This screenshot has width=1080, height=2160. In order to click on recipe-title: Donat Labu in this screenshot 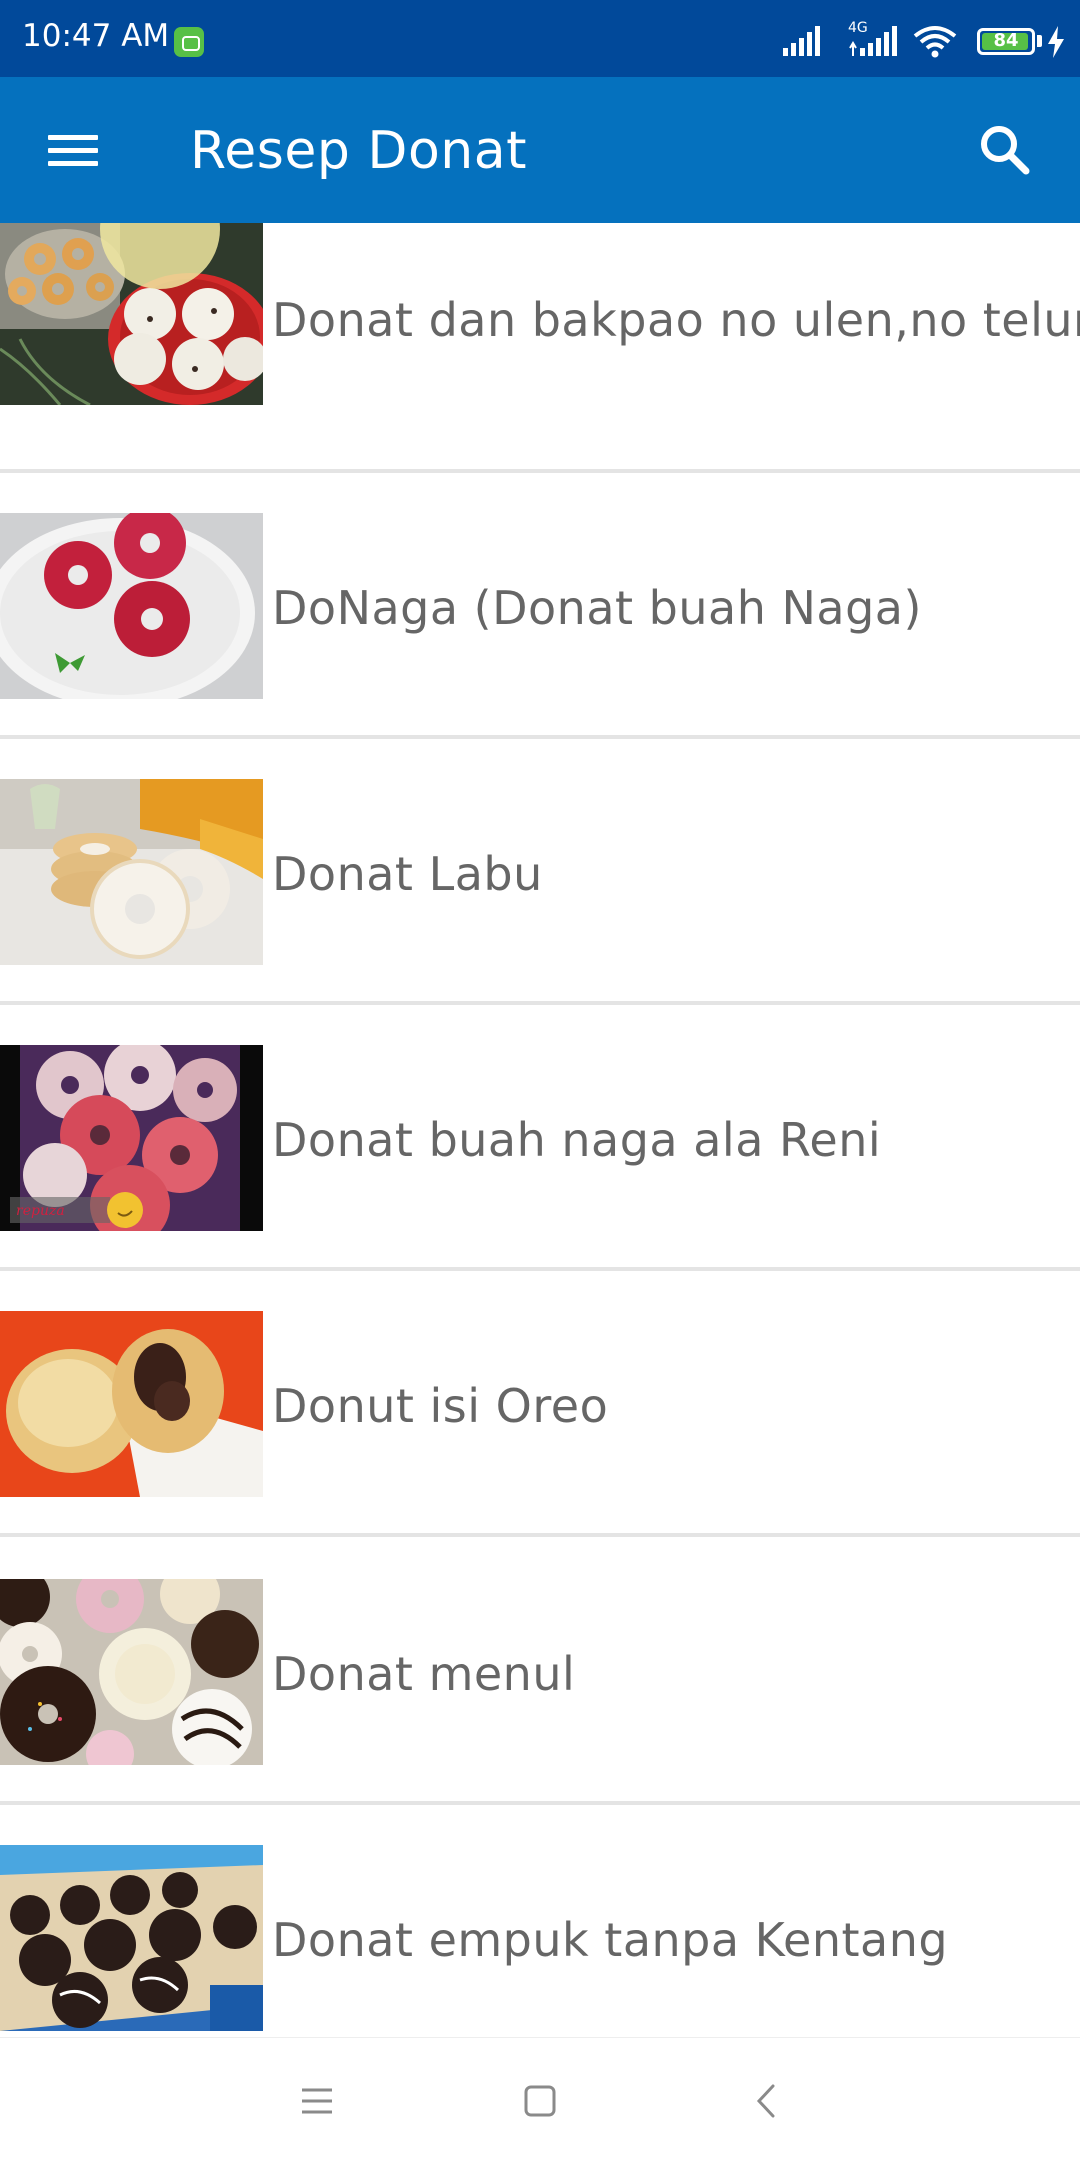, I will do `click(407, 874)`.